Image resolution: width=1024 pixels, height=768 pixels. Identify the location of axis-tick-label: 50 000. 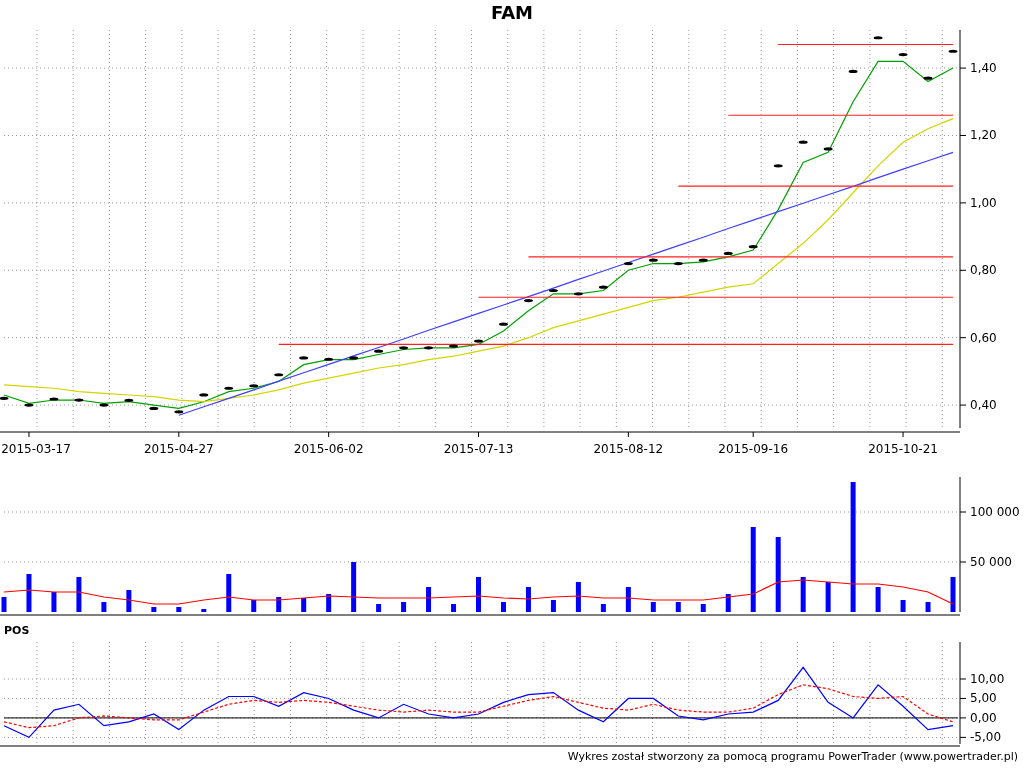
(991, 562).